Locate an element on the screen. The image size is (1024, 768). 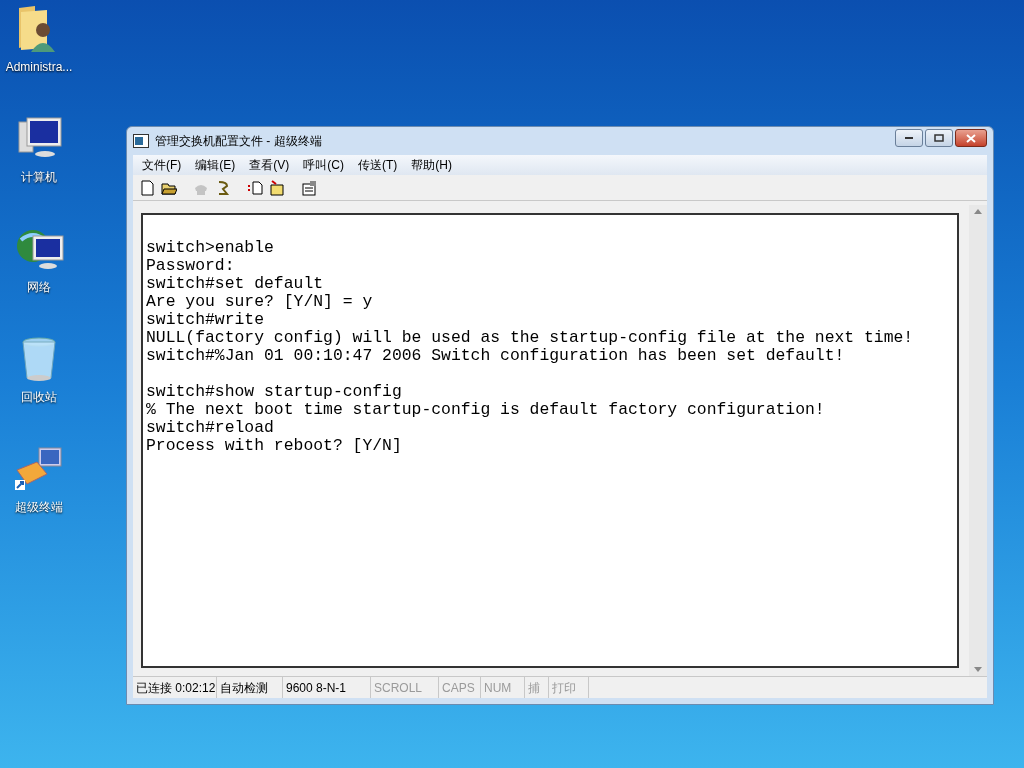
menu-item: 呼叫(C) is located at coordinates (323, 165).